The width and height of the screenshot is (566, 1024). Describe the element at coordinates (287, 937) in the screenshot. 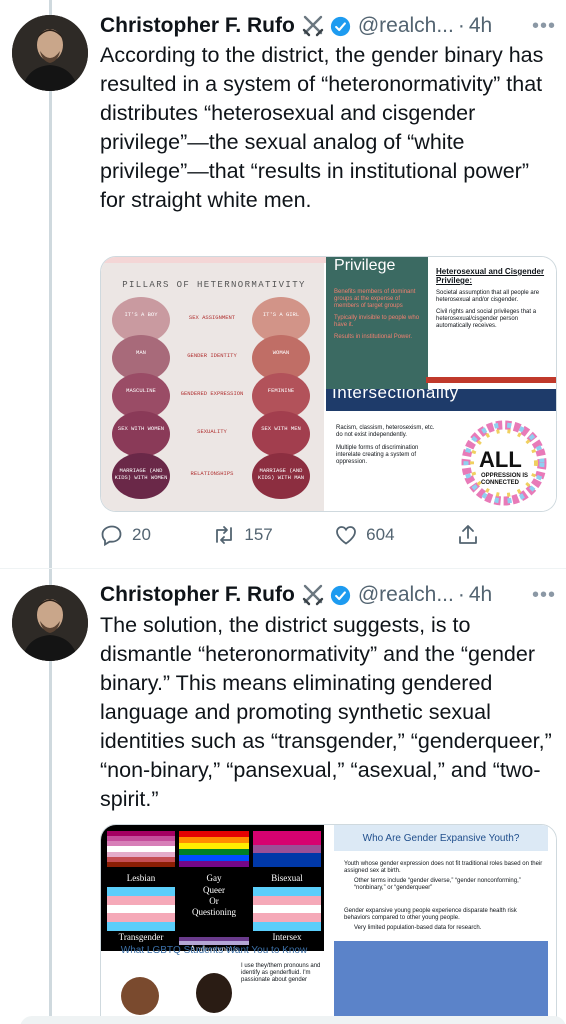

I see `flag-label-intersex: Intersex` at that location.